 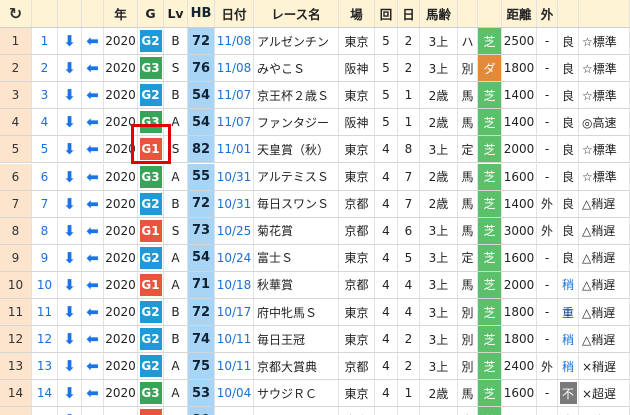 What do you see at coordinates (315, 69) in the screenshot?
I see `table-row: 2 2 ⬇ ⬅ 2020 G3 S 76 11/08 みやこＳ 阪神 5 2 3上別ダ 1800- 良 ☆標準` at bounding box center [315, 69].